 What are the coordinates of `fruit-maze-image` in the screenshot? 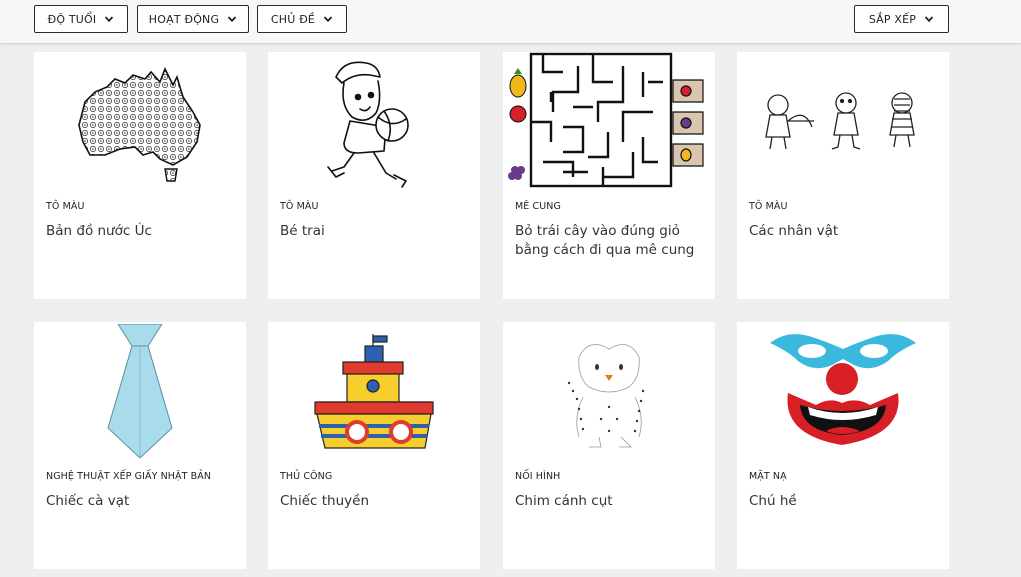 It's located at (609, 122).